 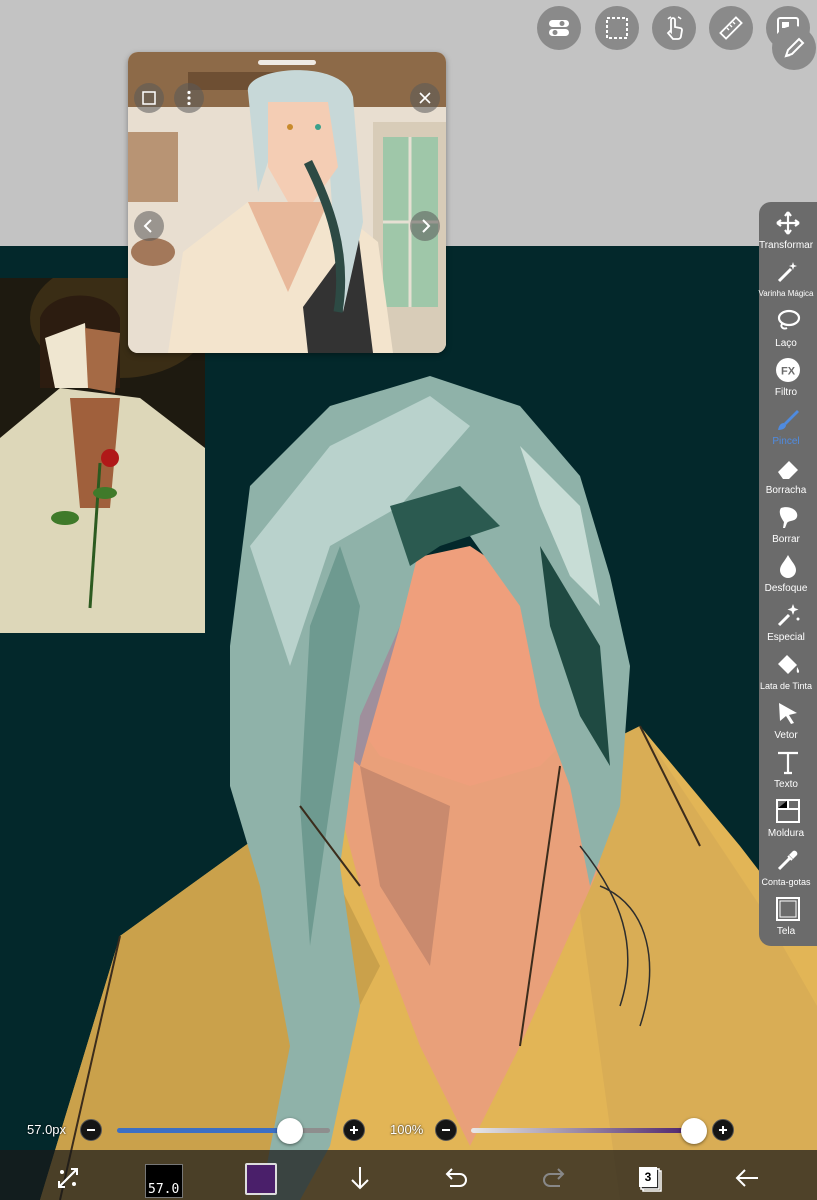 I want to click on gesture-button, so click(x=674, y=28).